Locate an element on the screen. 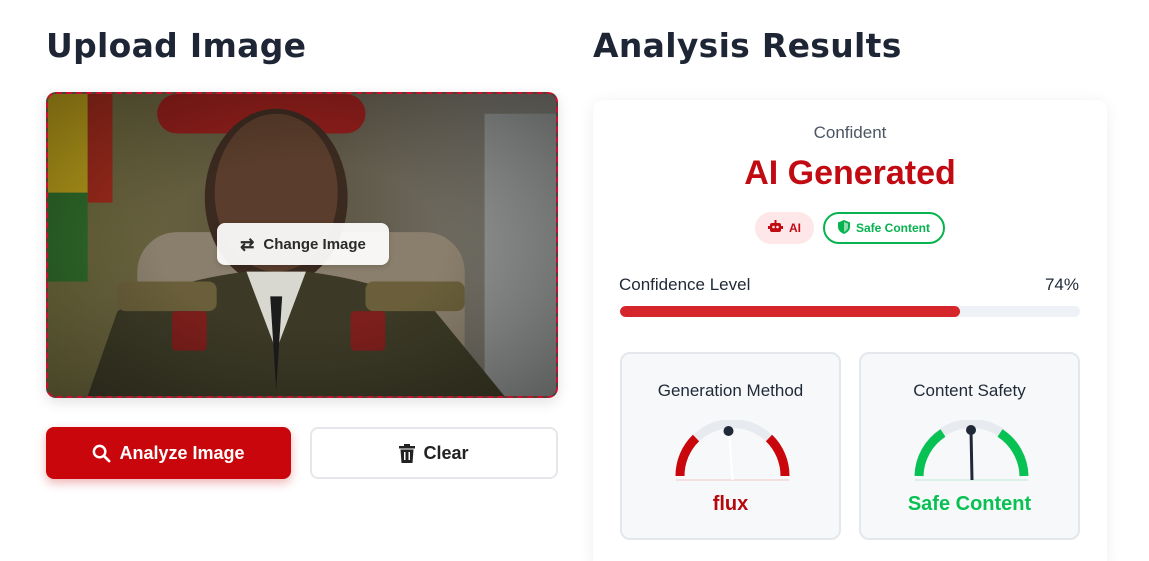 The image size is (1149, 561). generation-method-card: Generation Method flux is located at coordinates (730, 446).